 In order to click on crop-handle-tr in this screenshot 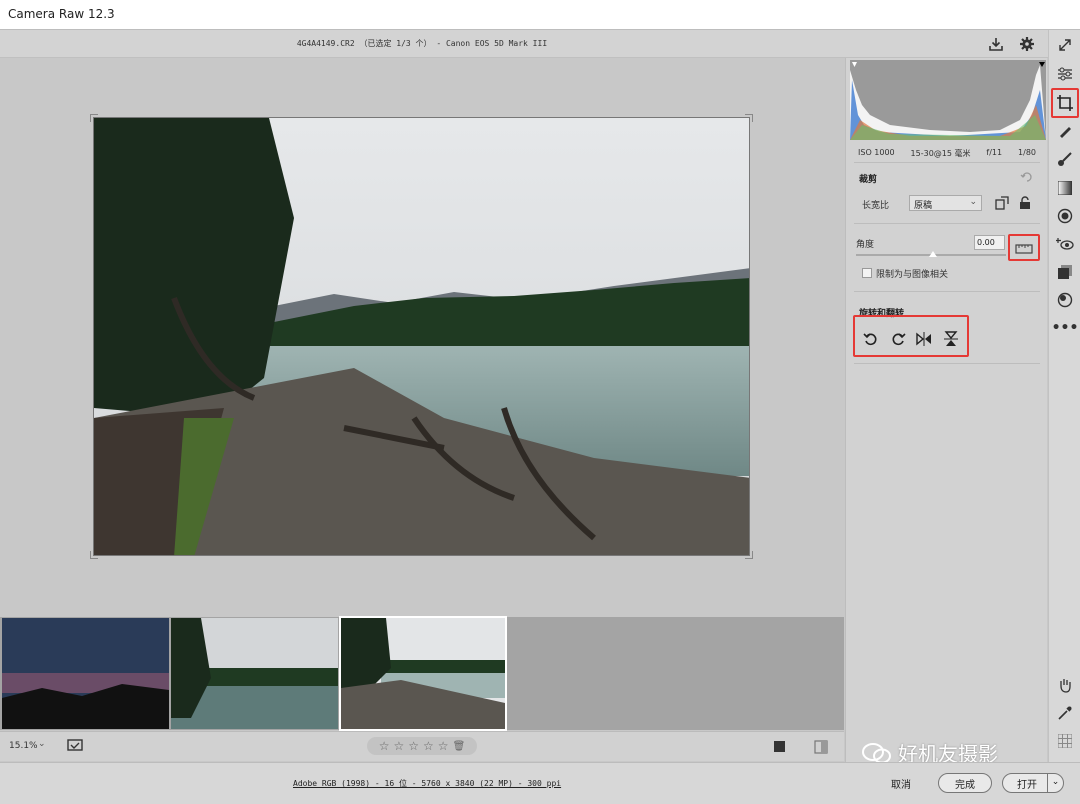, I will do `click(749, 118)`.